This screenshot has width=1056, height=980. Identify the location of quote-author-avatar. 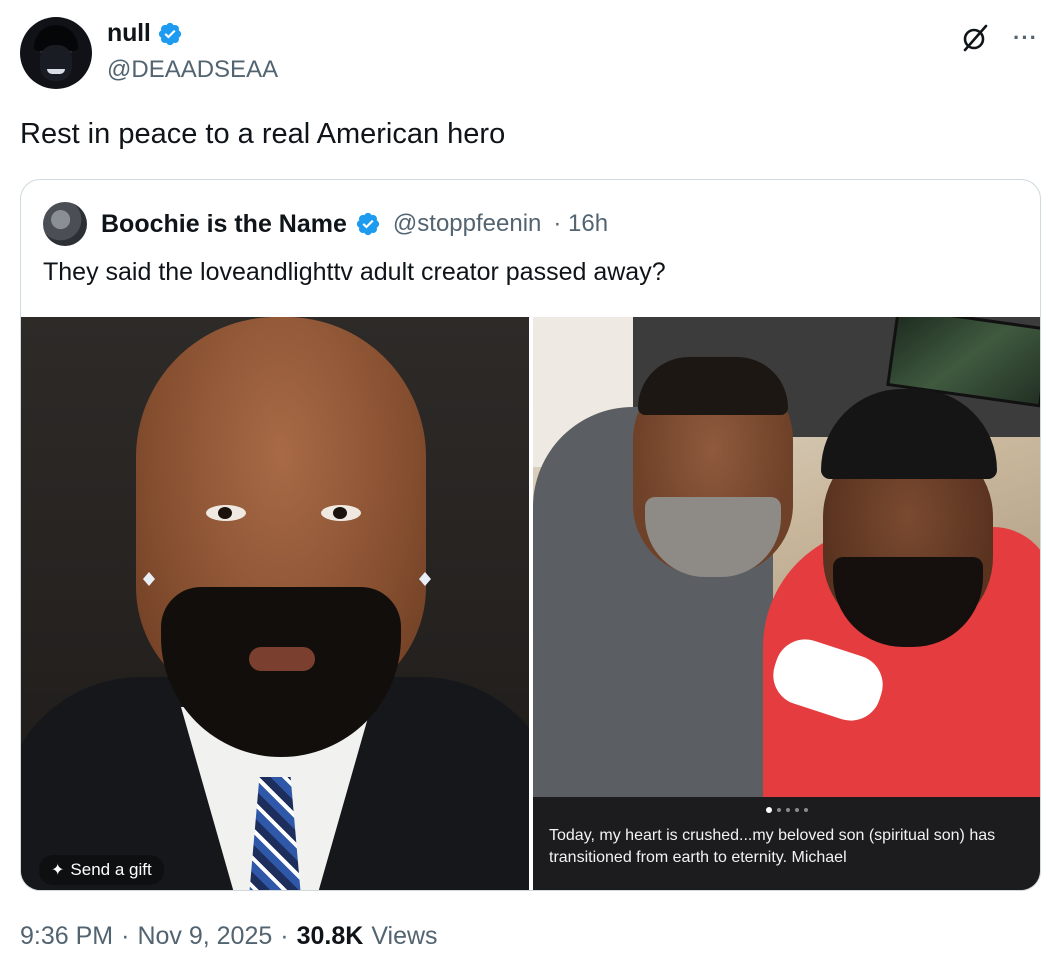
(65, 224).